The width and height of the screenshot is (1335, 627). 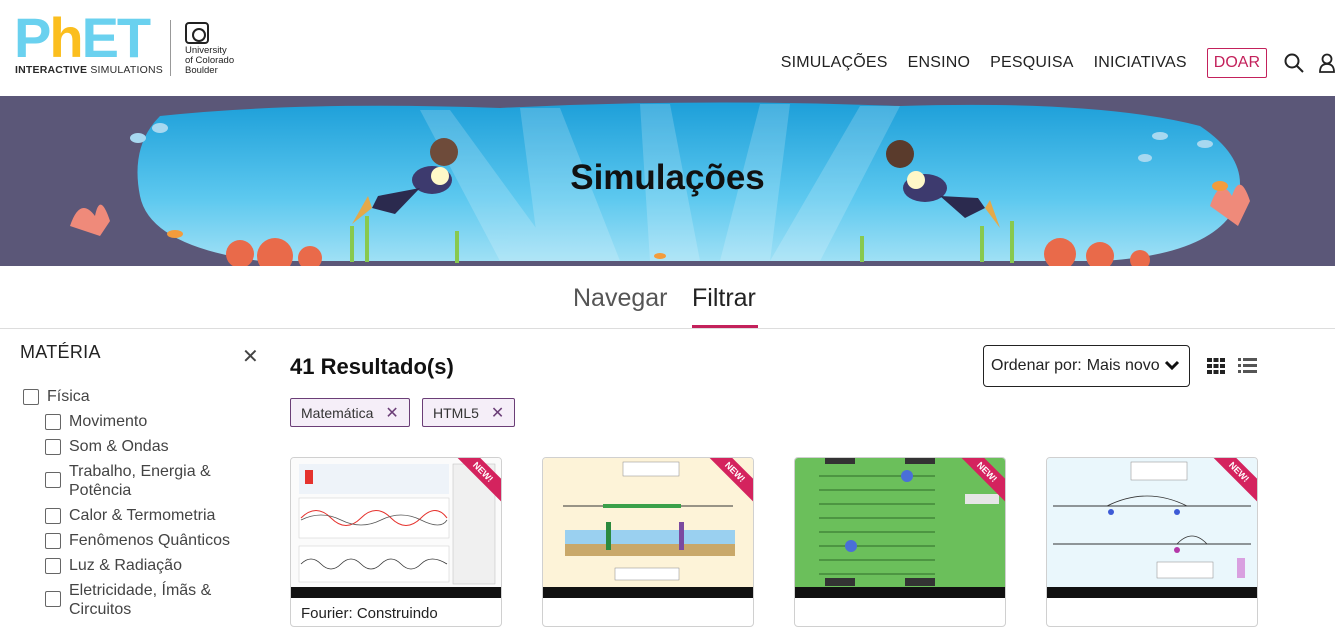 I want to click on filter-option-work-energy-power: Trabalho, Energia & Potência, so click(x=128, y=481).